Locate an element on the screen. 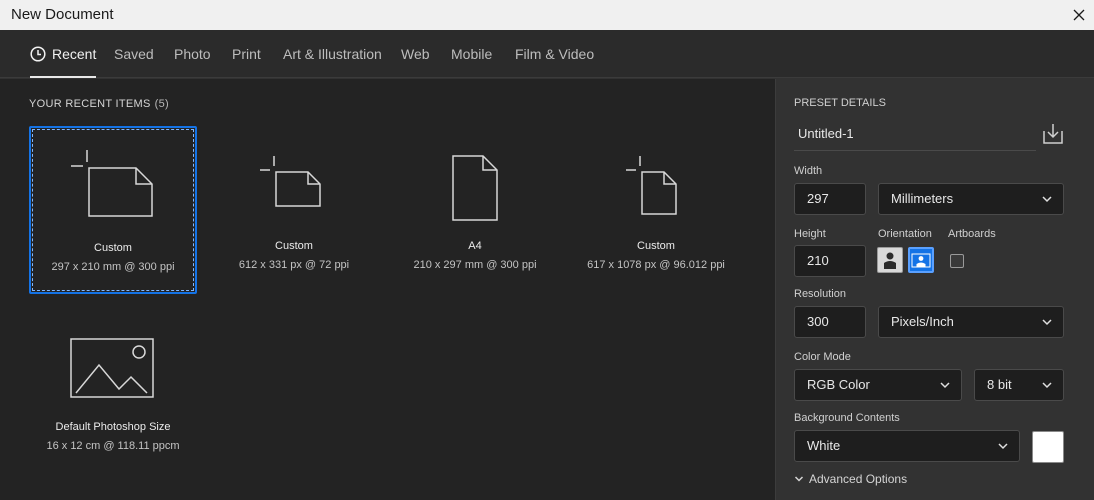  bit-depth-value: 8 bit is located at coordinates (999, 384).